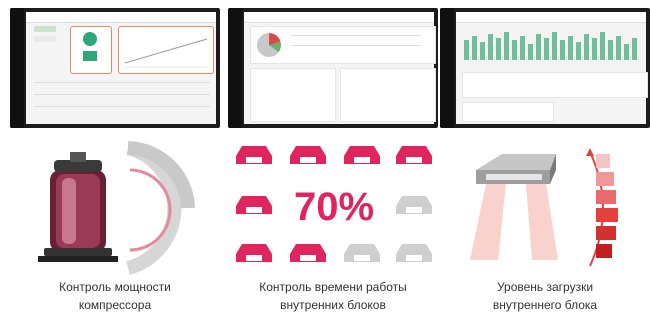  Describe the element at coordinates (91, 50) in the screenshot. I see `screenshot-highlight-box` at that location.